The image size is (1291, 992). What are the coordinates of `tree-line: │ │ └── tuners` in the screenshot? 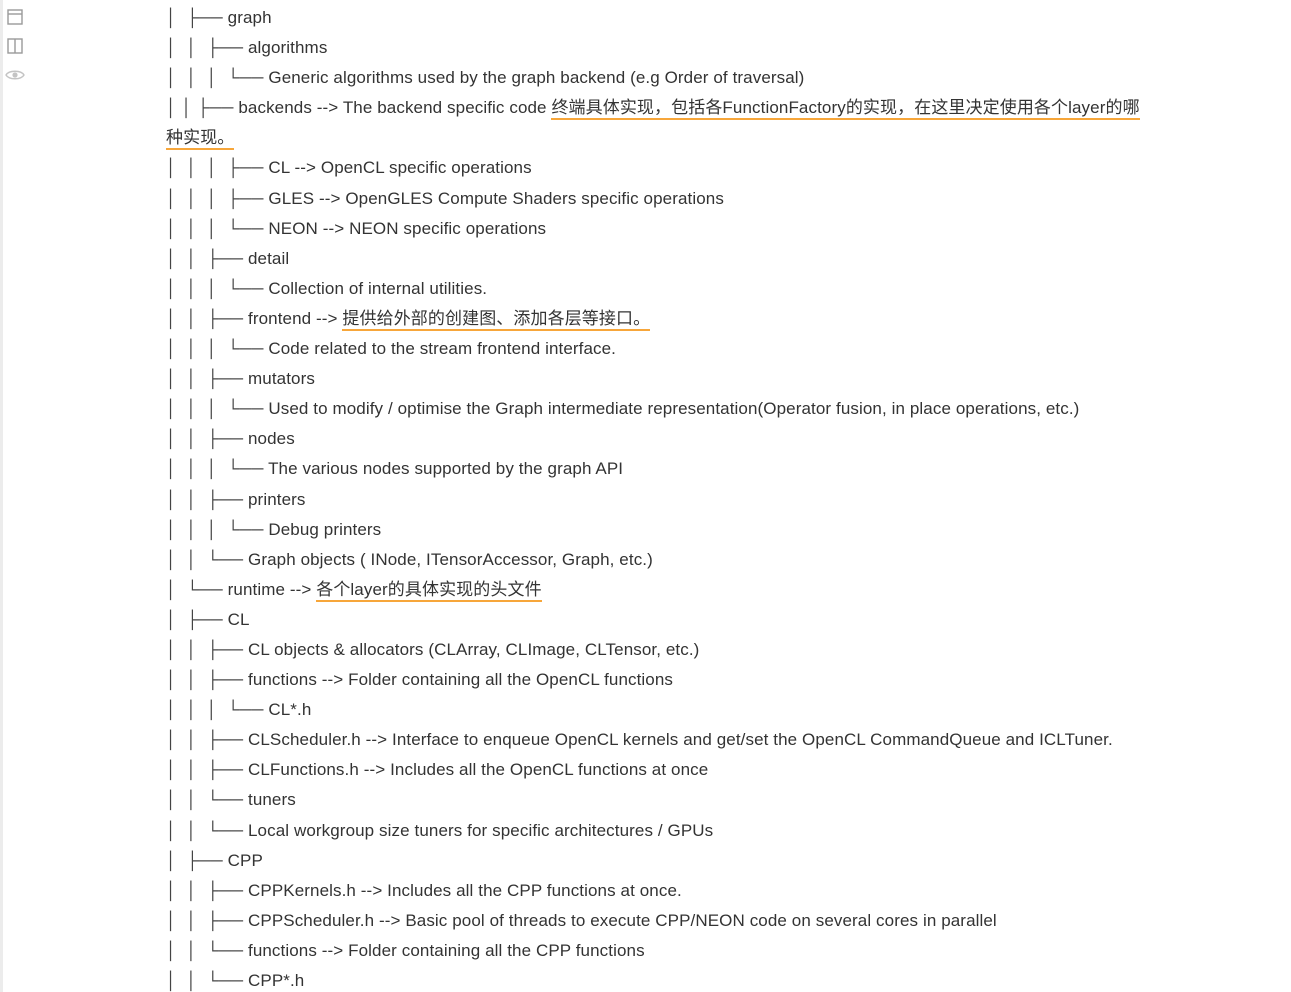 It's located at (661, 800).